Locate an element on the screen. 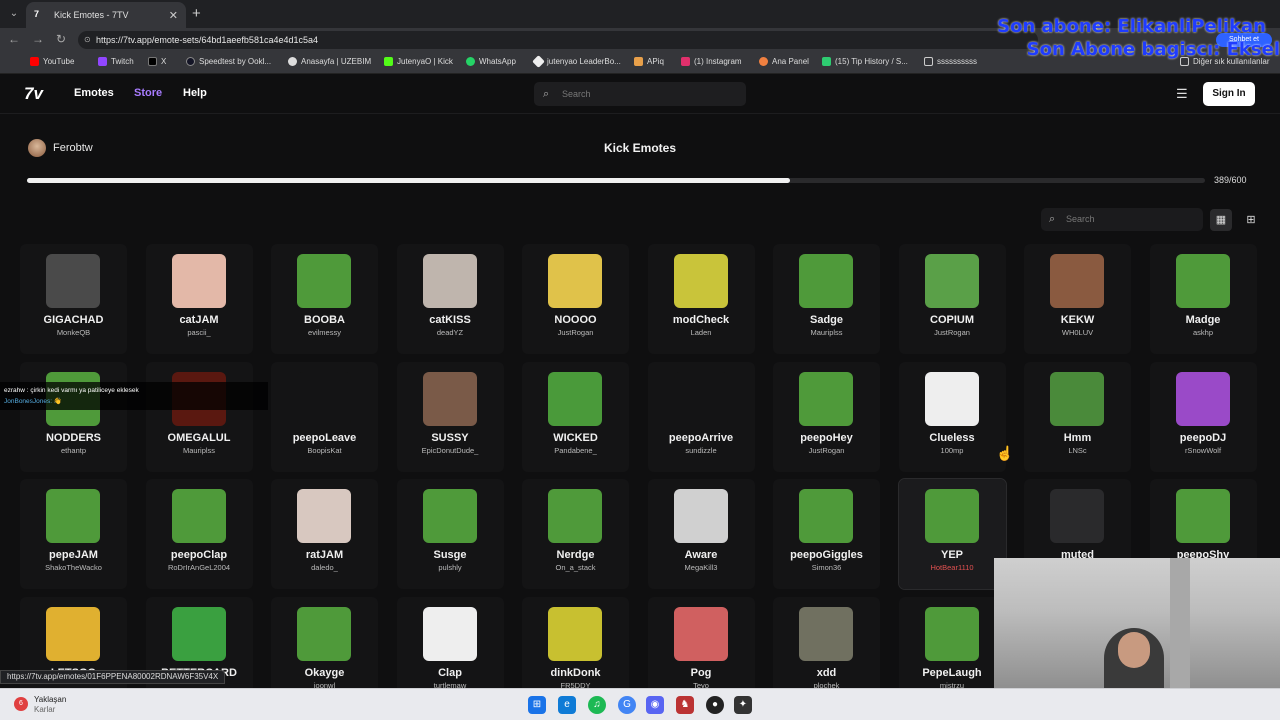 The width and height of the screenshot is (1280, 720). emote-card: peepoHey JustRogan is located at coordinates (826, 416).